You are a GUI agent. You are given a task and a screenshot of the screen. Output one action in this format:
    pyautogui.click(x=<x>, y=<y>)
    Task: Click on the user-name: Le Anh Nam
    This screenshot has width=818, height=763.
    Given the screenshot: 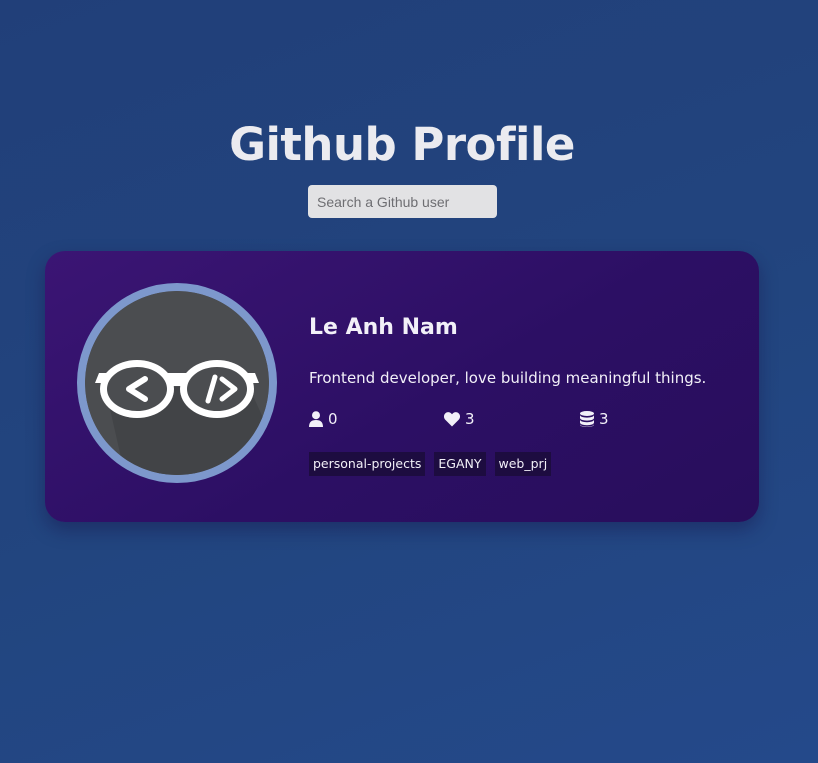 What is the action you would take?
    pyautogui.click(x=383, y=327)
    